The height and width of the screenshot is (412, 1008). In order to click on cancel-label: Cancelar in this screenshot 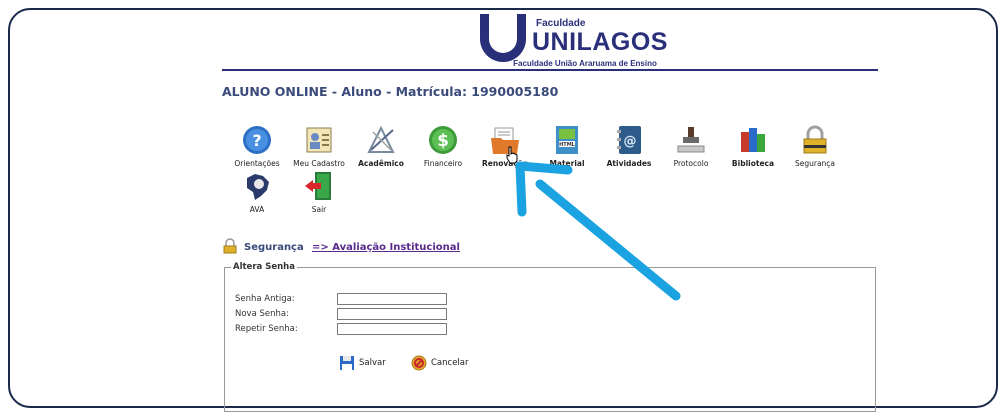, I will do `click(450, 363)`.